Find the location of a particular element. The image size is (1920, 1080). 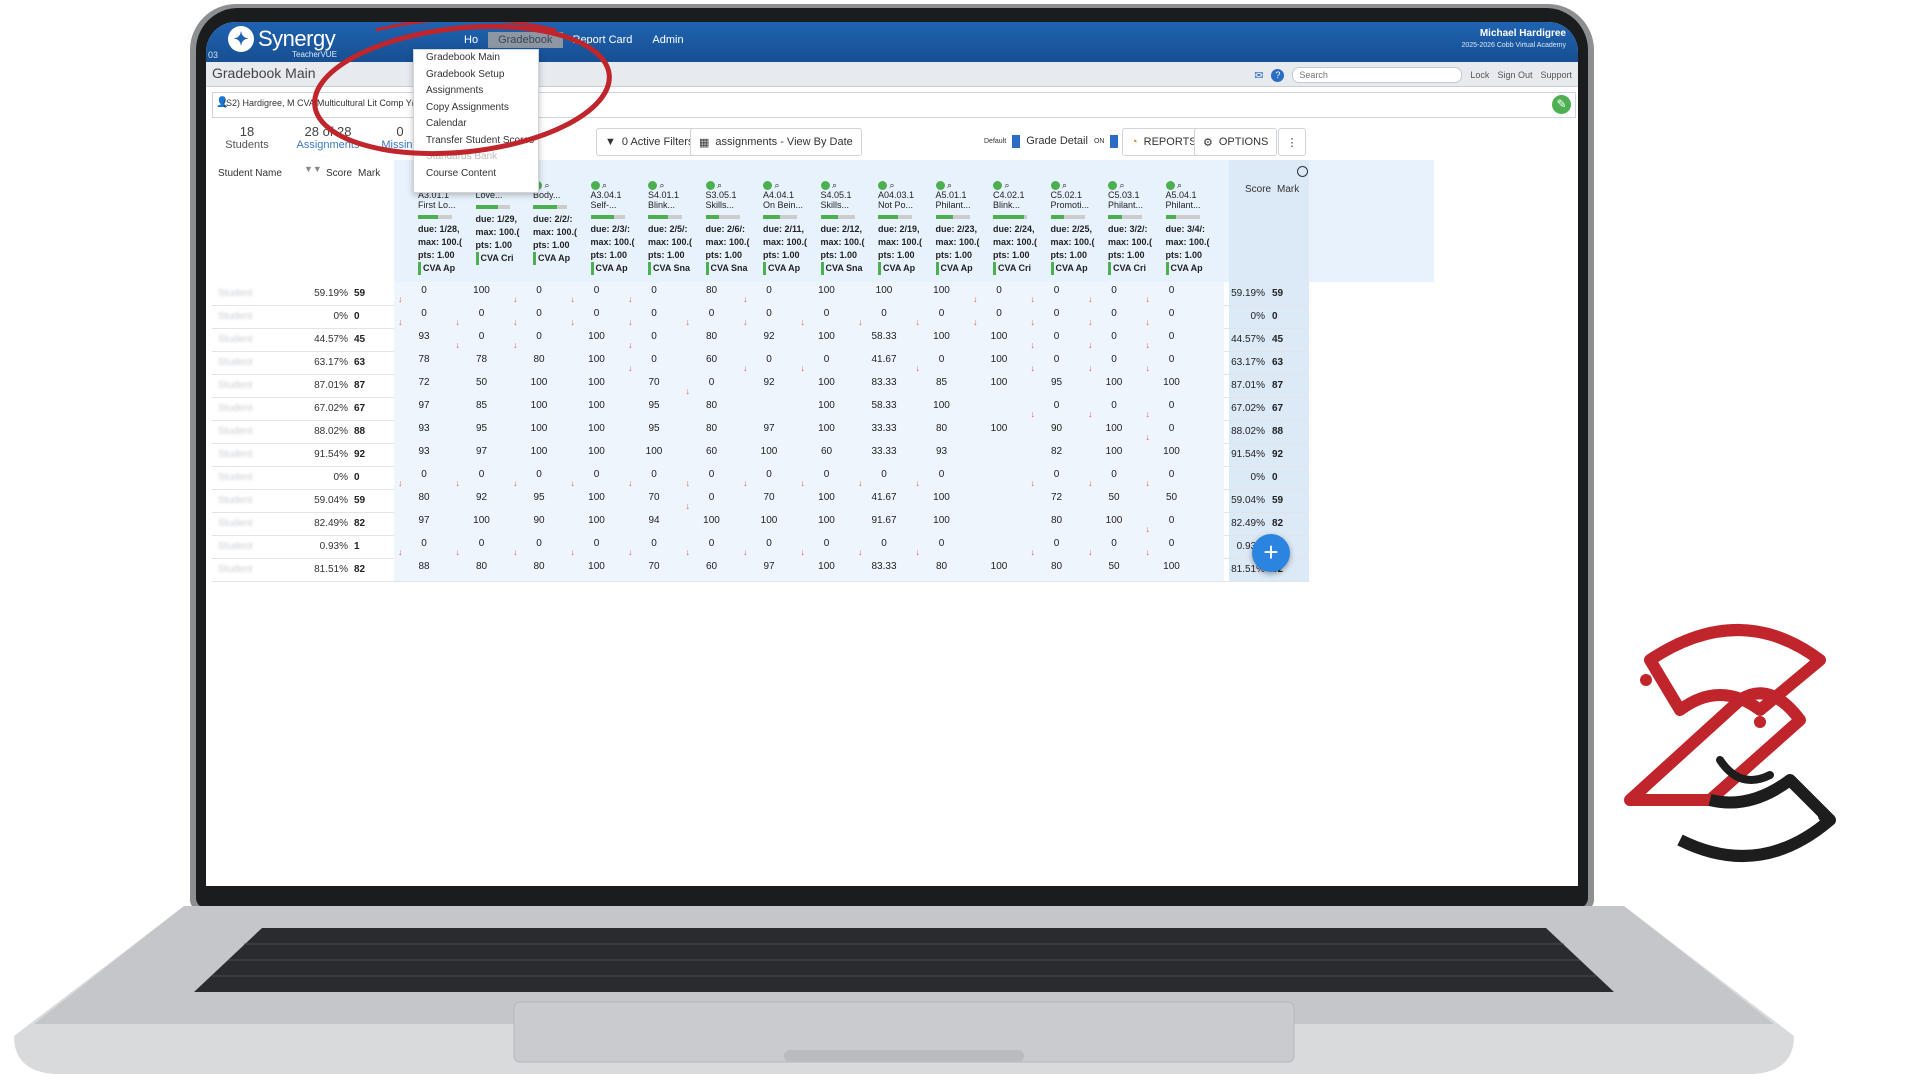

grade-detail-toggle: Default Grade Detail ON is located at coordinates (1051, 141).